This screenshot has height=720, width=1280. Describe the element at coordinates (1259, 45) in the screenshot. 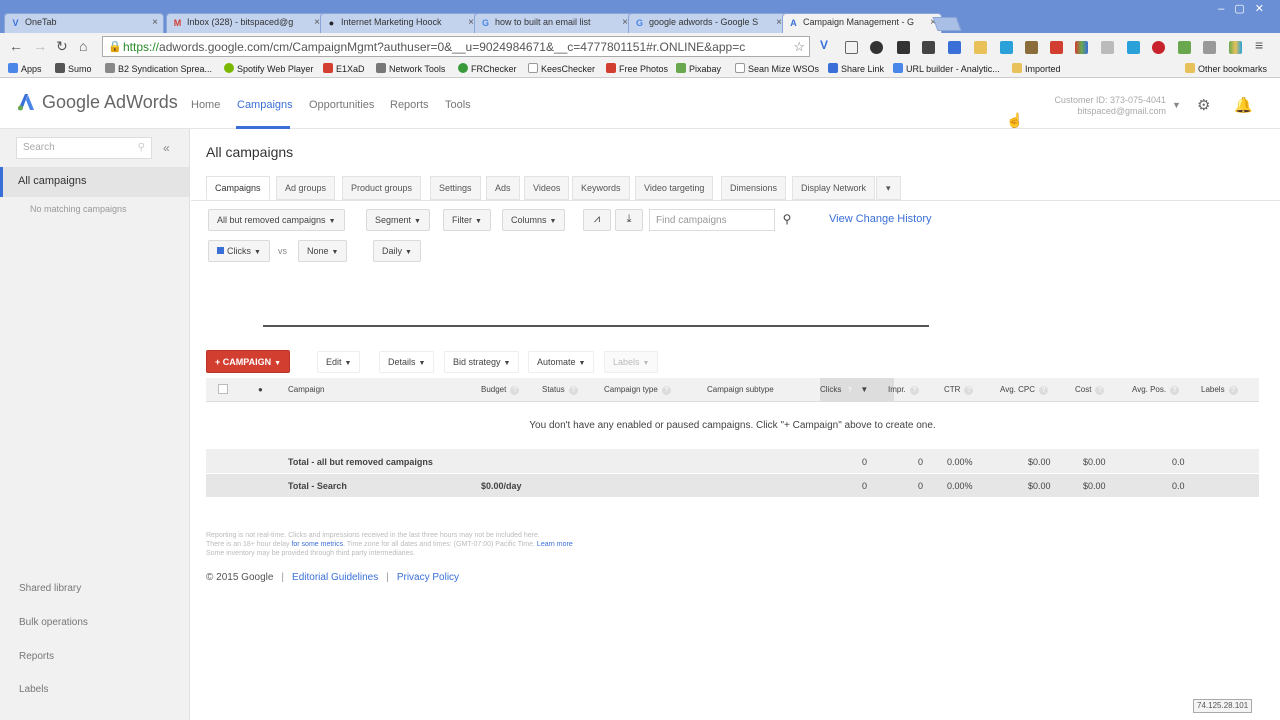

I see `menu-icon: ≡` at that location.